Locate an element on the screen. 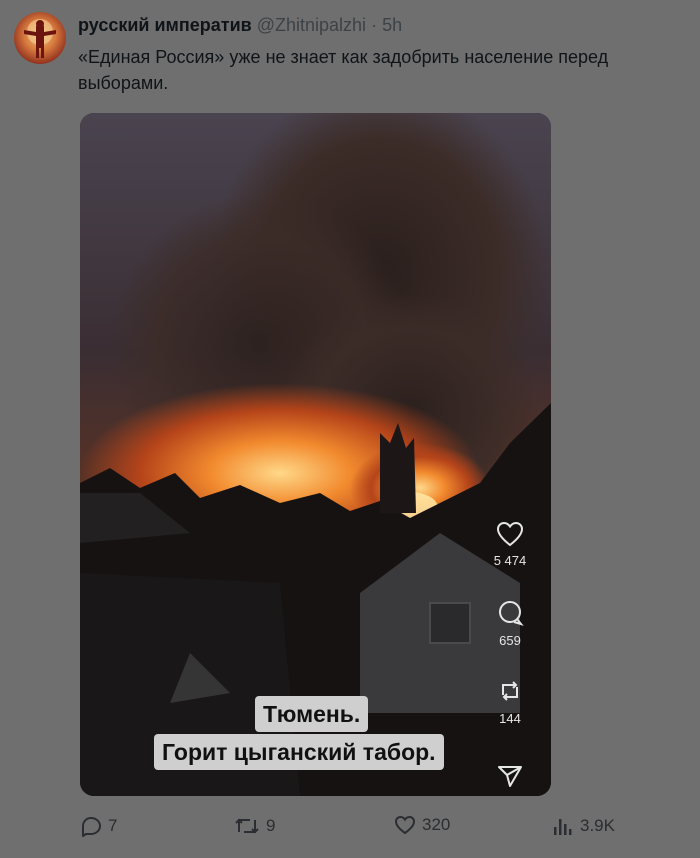  repost-count: 9 is located at coordinates (271, 825).